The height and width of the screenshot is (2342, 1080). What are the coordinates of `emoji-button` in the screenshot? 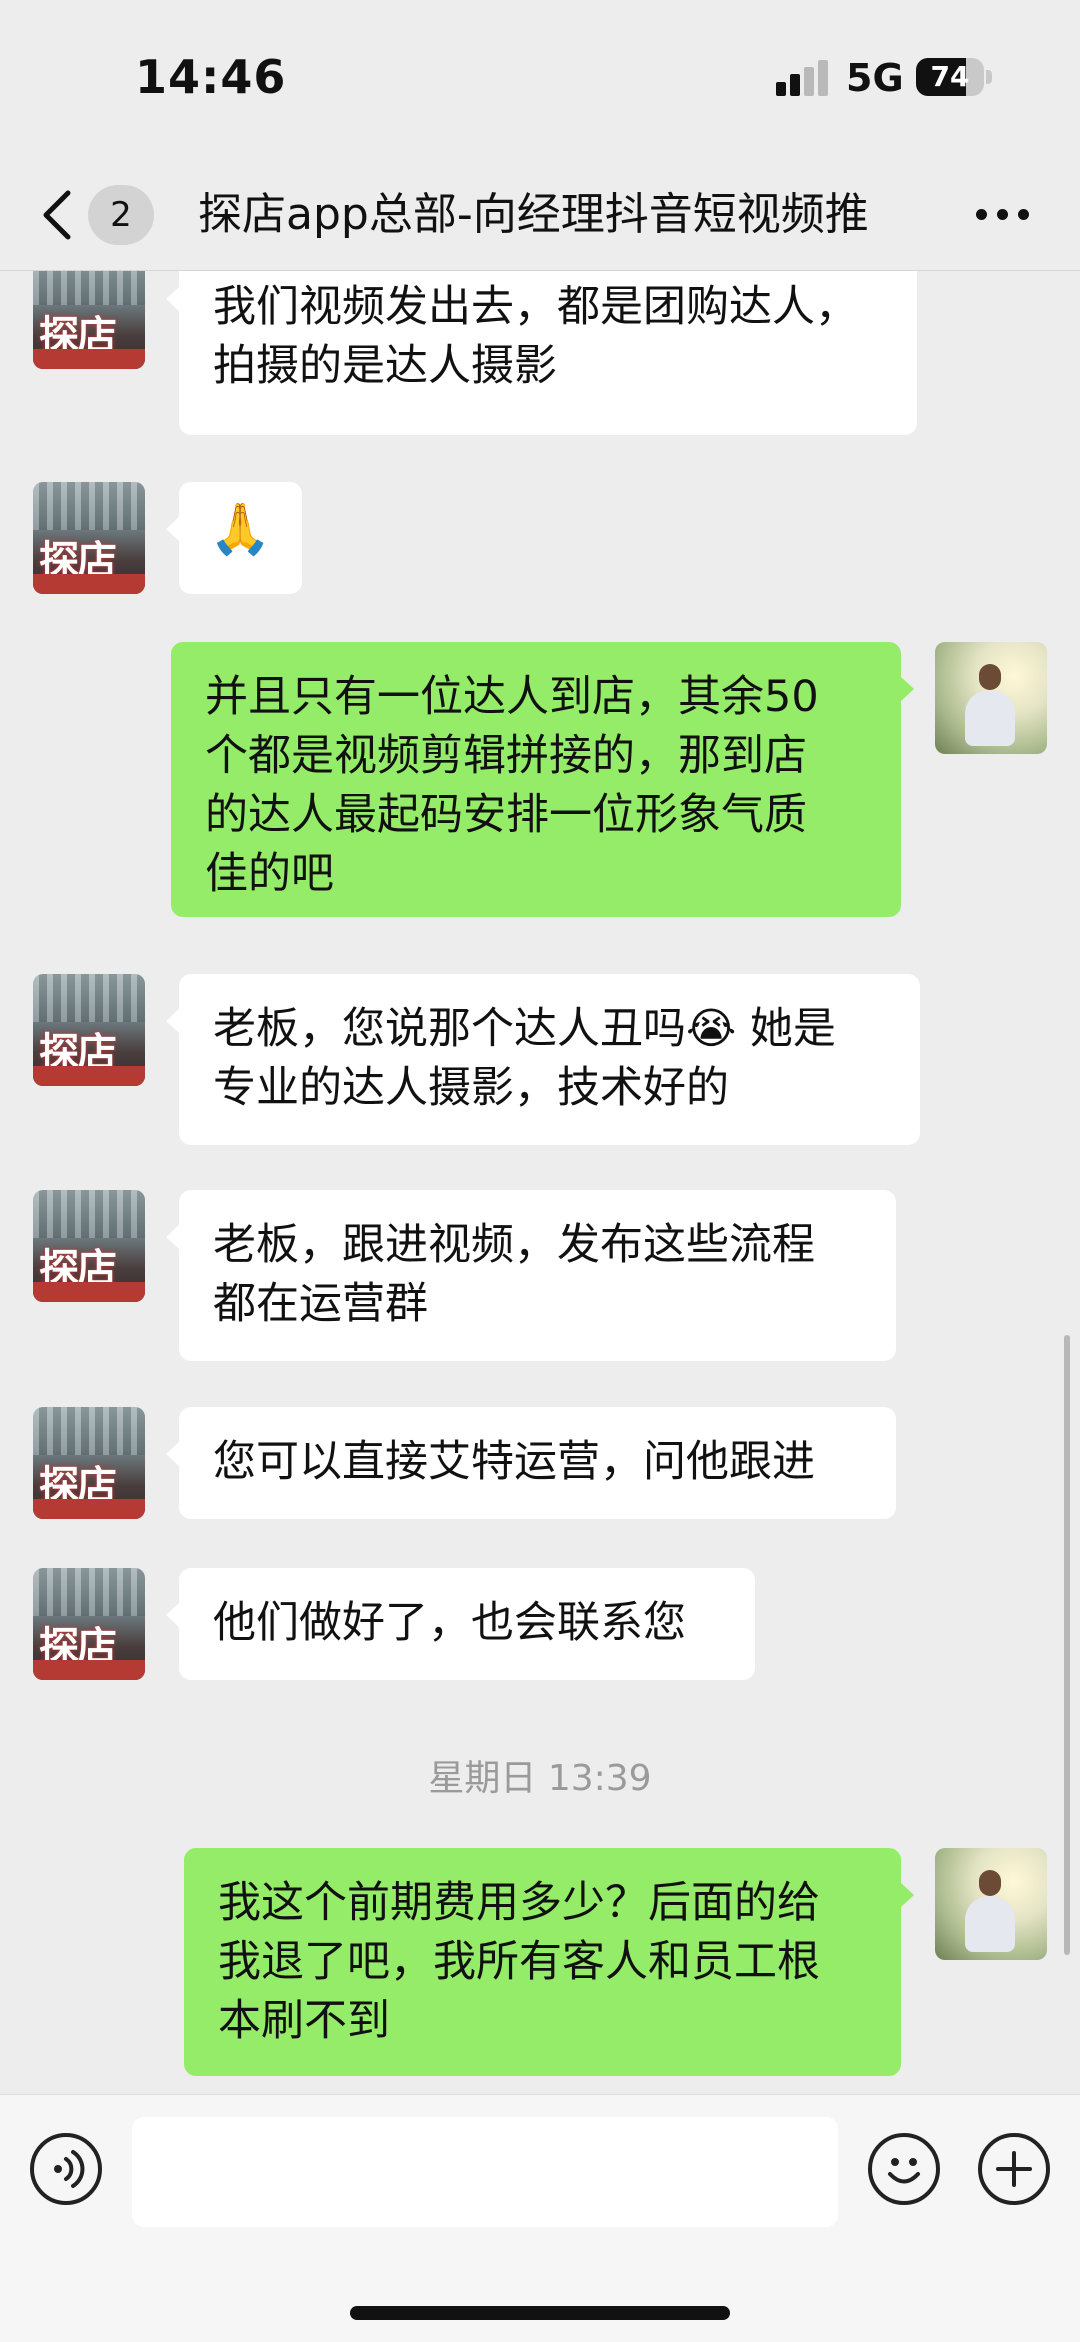 It's located at (904, 2169).